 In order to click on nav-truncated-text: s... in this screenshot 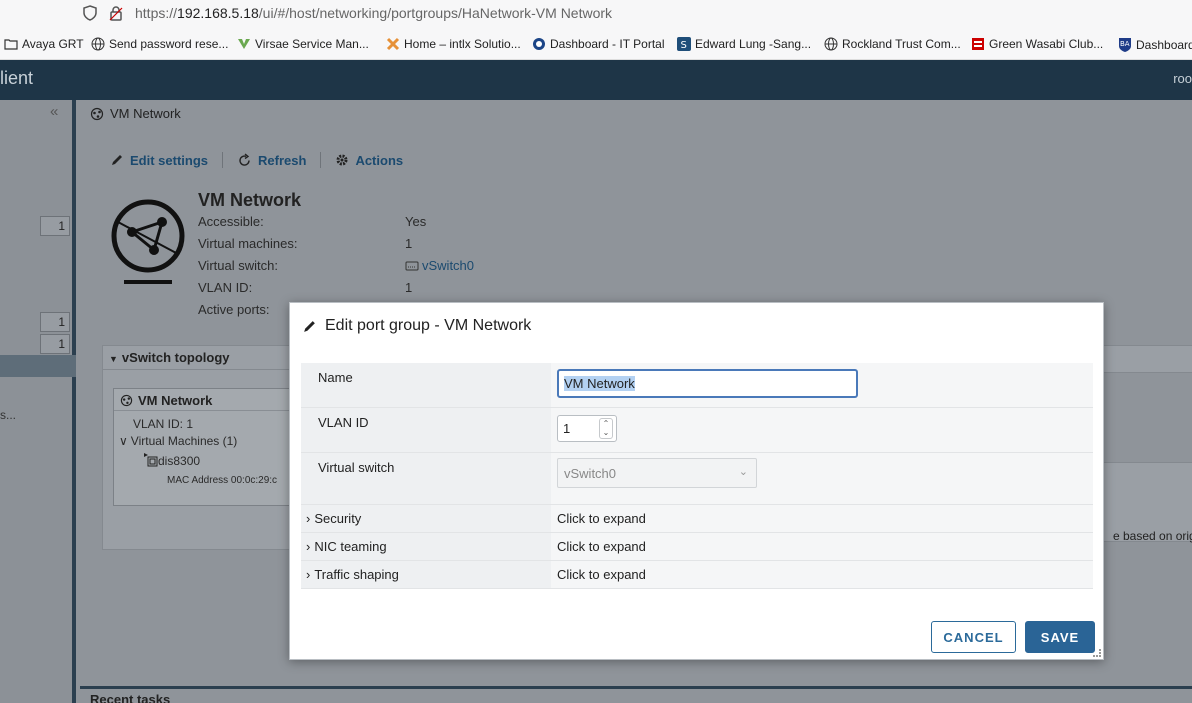, I will do `click(8, 415)`.